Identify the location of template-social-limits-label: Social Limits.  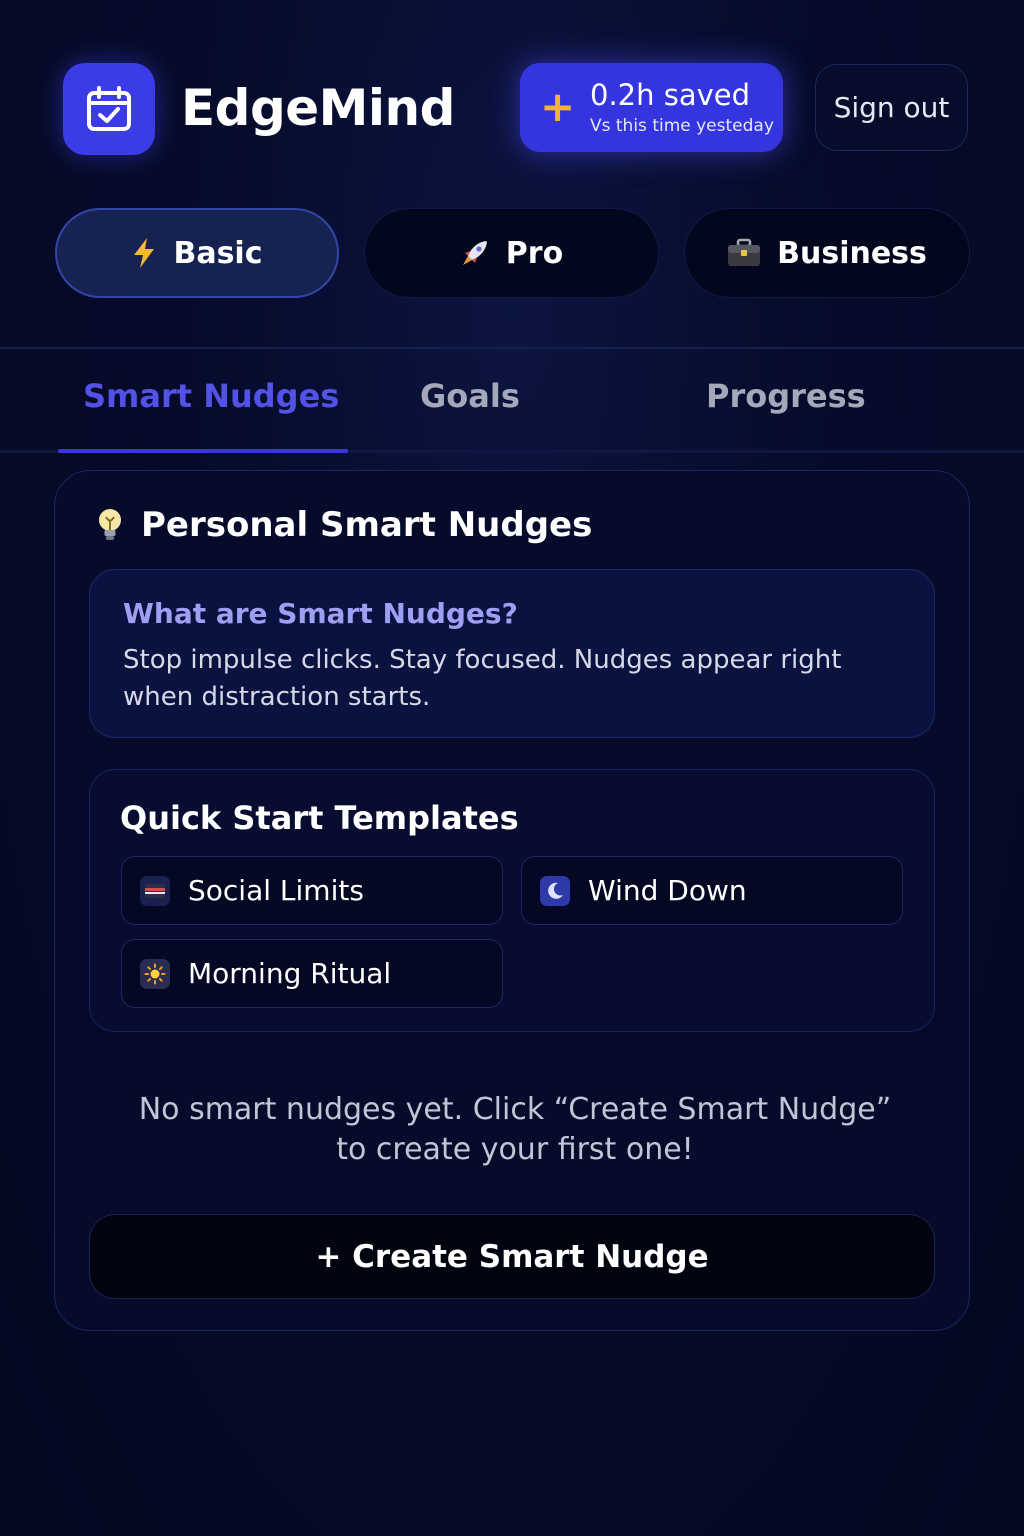
(276, 890).